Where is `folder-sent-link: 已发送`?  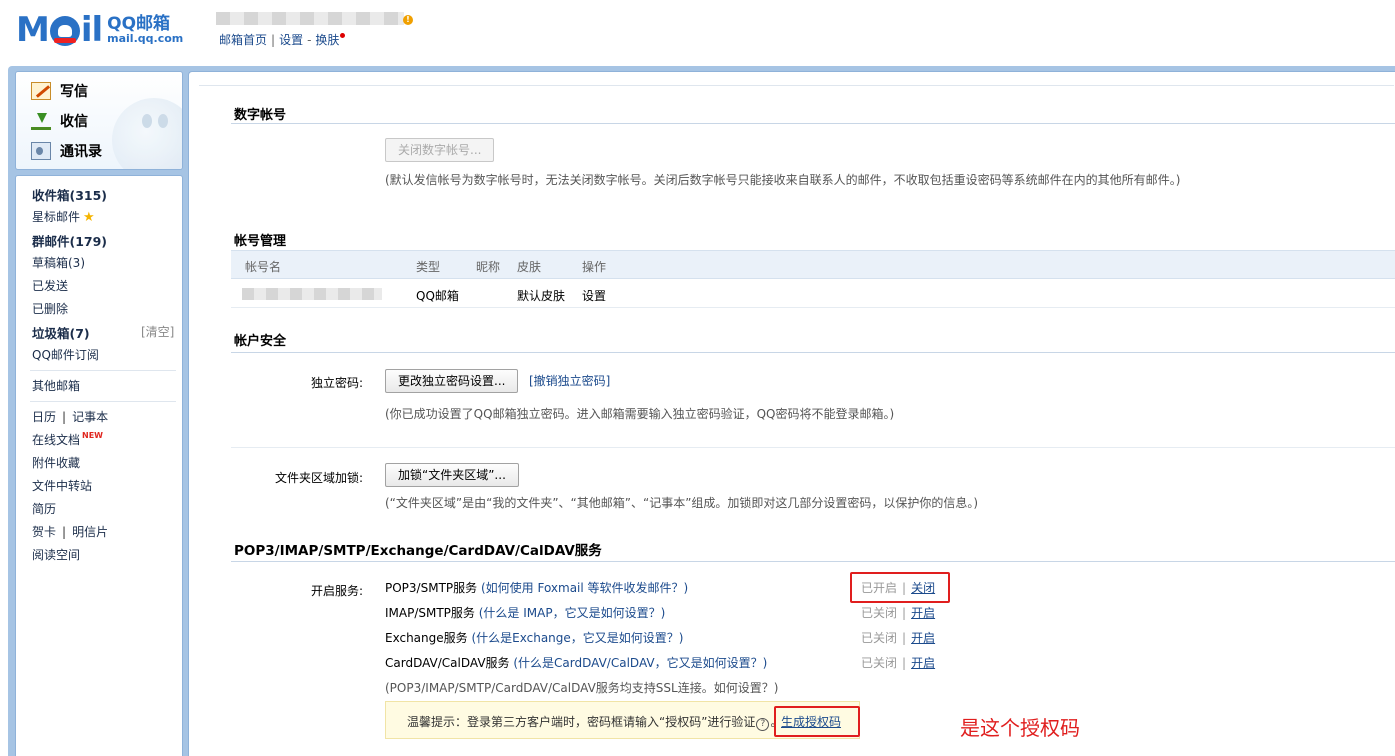
folder-sent-link: 已发送 is located at coordinates (50, 286).